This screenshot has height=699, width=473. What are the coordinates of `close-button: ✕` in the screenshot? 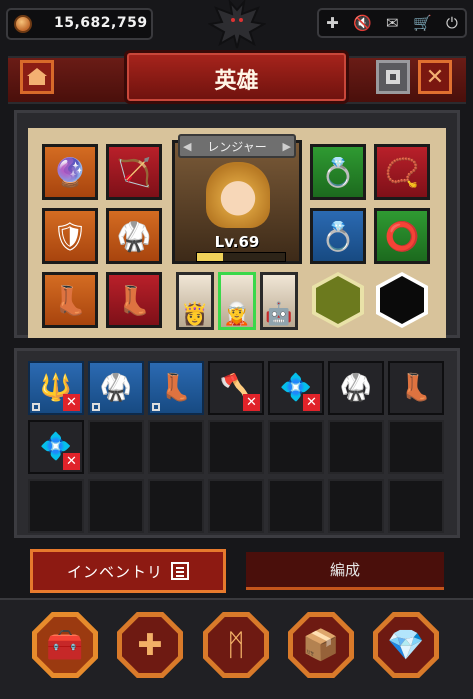 It's located at (435, 77).